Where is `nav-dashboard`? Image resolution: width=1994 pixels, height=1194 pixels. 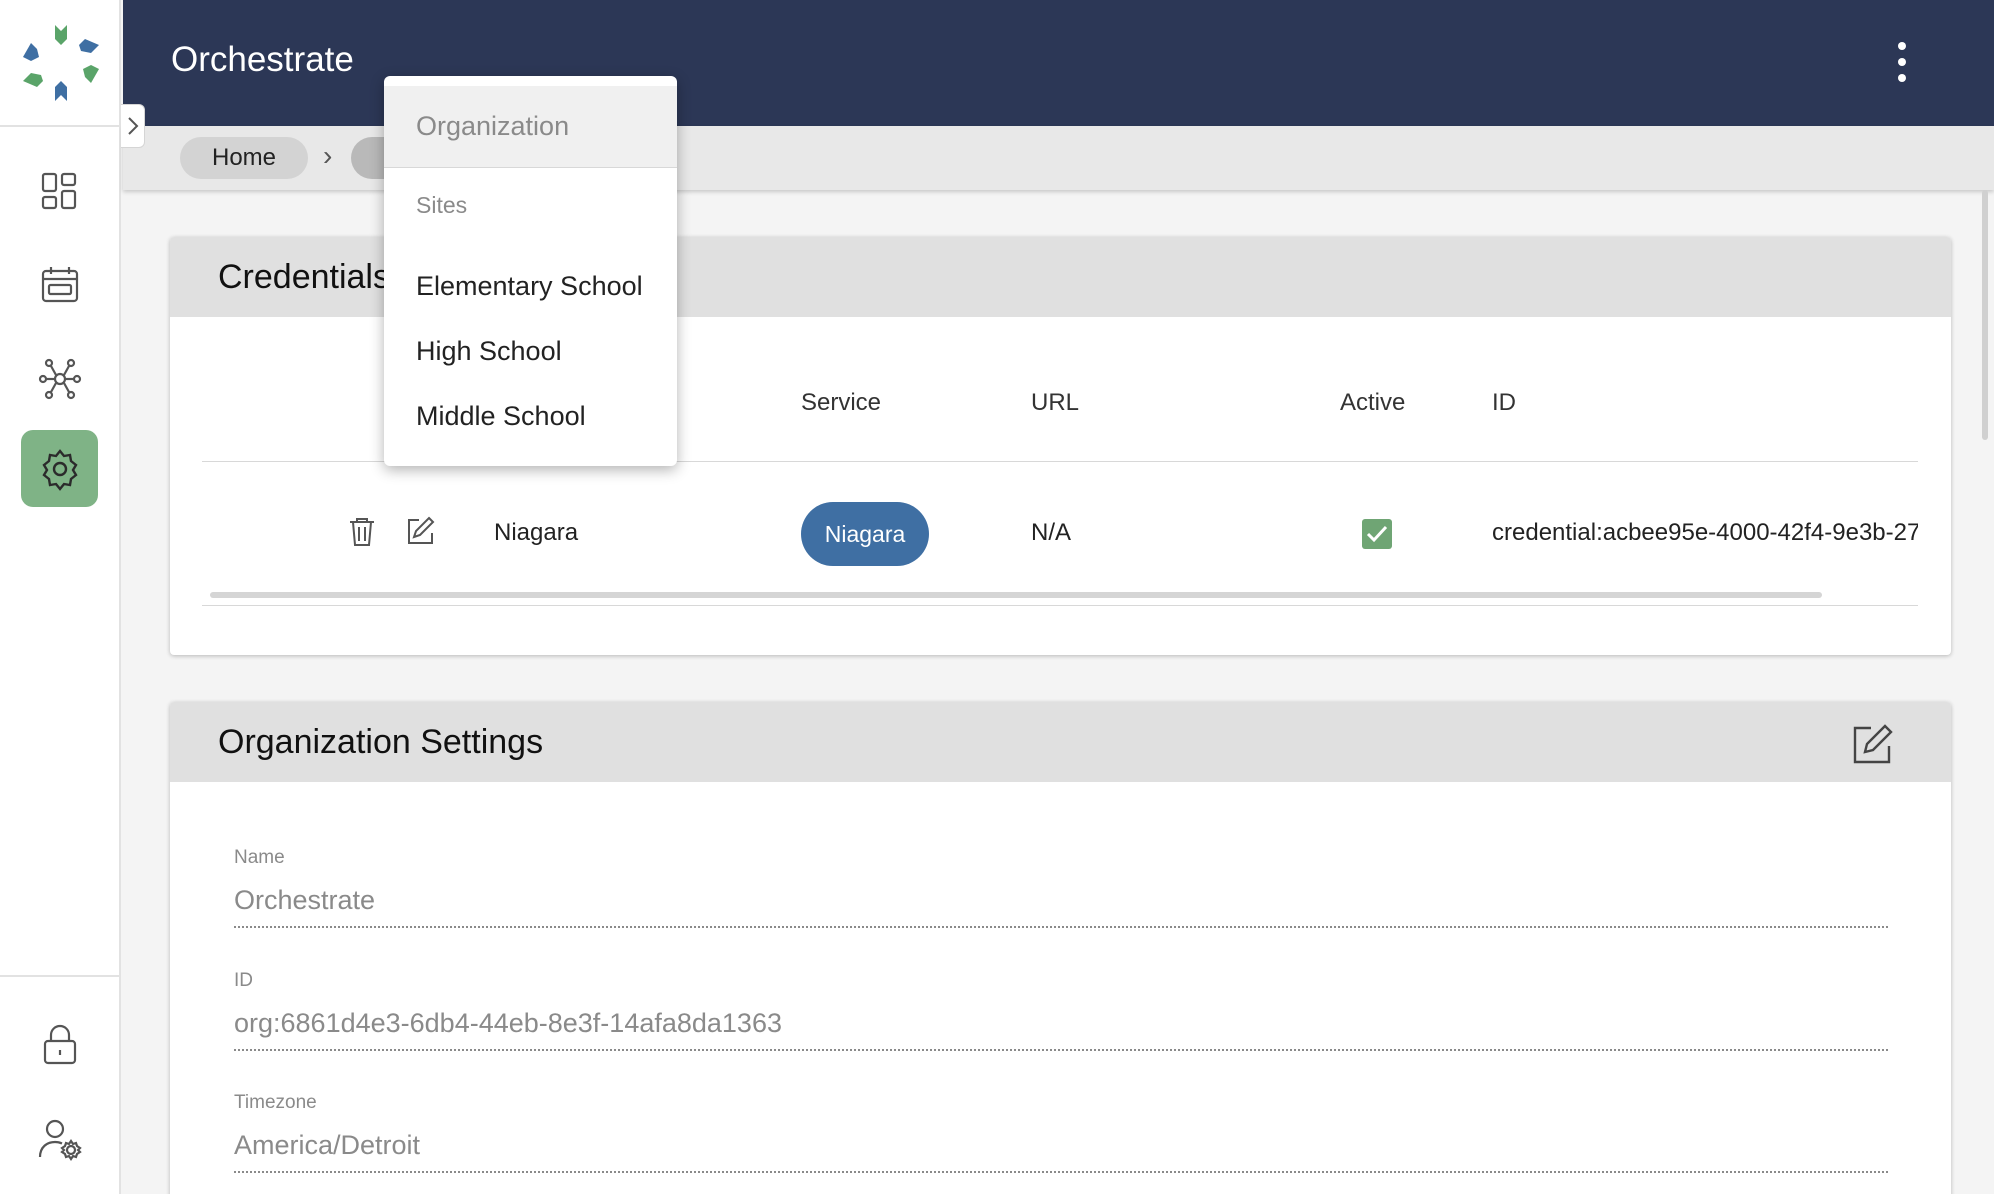 nav-dashboard is located at coordinates (59, 190).